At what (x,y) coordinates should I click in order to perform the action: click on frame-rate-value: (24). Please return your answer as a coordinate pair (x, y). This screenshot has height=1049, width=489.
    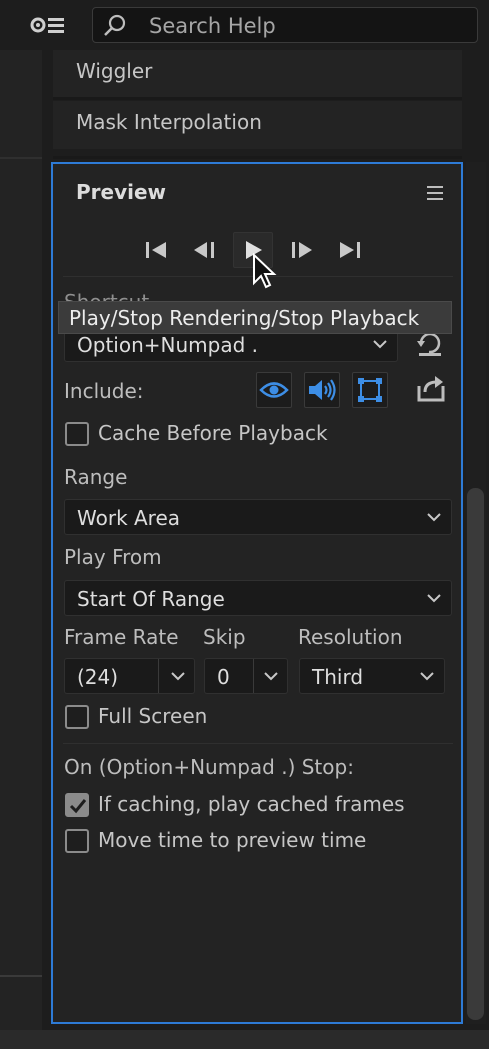
    Looking at the image, I should click on (98, 677).